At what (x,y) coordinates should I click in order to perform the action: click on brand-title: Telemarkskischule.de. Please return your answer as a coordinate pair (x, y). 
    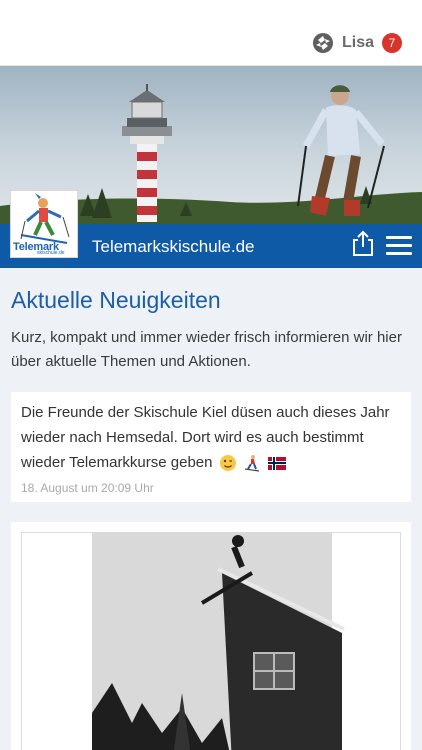
    Looking at the image, I should click on (173, 246).